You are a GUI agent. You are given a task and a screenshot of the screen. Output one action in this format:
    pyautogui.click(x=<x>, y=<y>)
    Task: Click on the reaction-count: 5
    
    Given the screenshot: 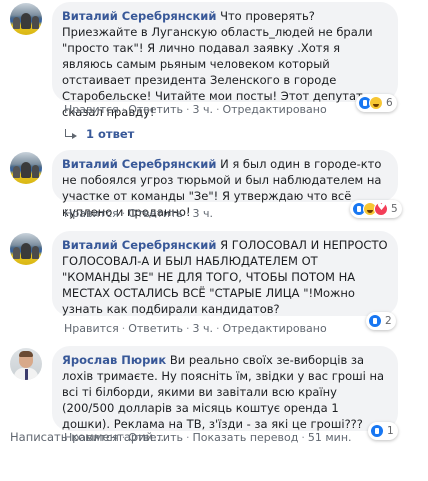 What is the action you would take?
    pyautogui.click(x=394, y=209)
    